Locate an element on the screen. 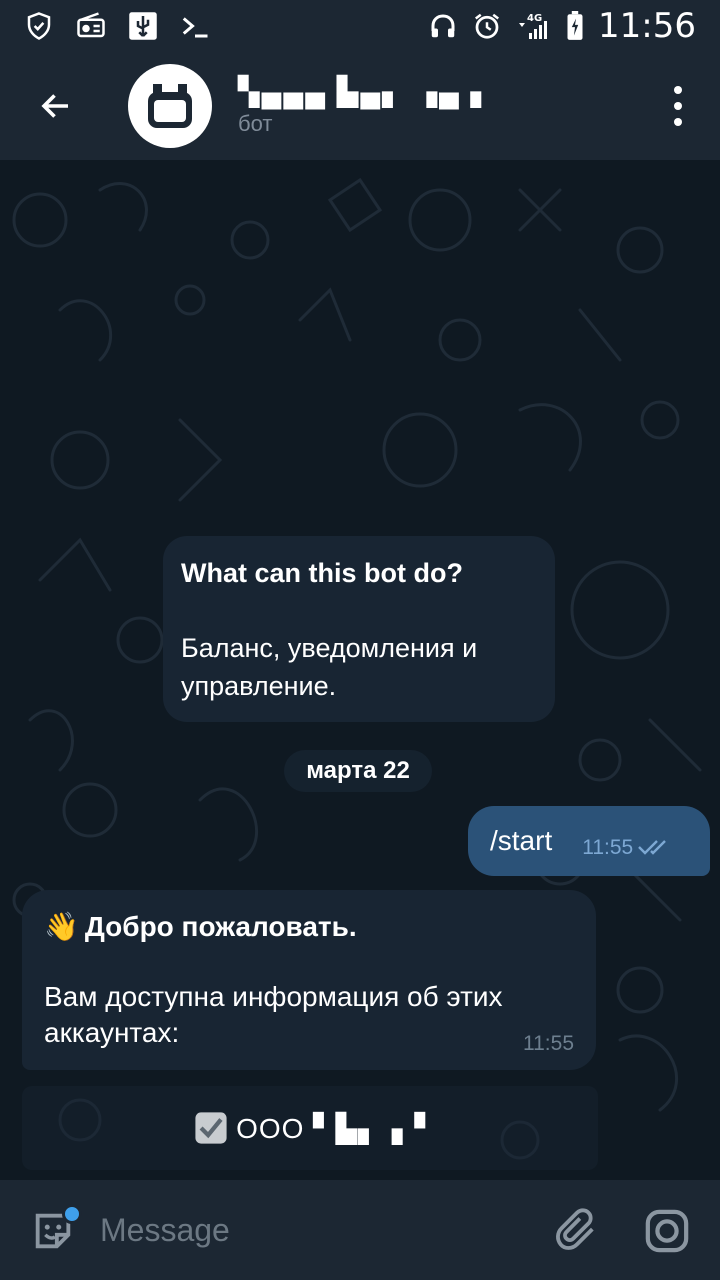  checkbox-icon is located at coordinates (211, 1128).